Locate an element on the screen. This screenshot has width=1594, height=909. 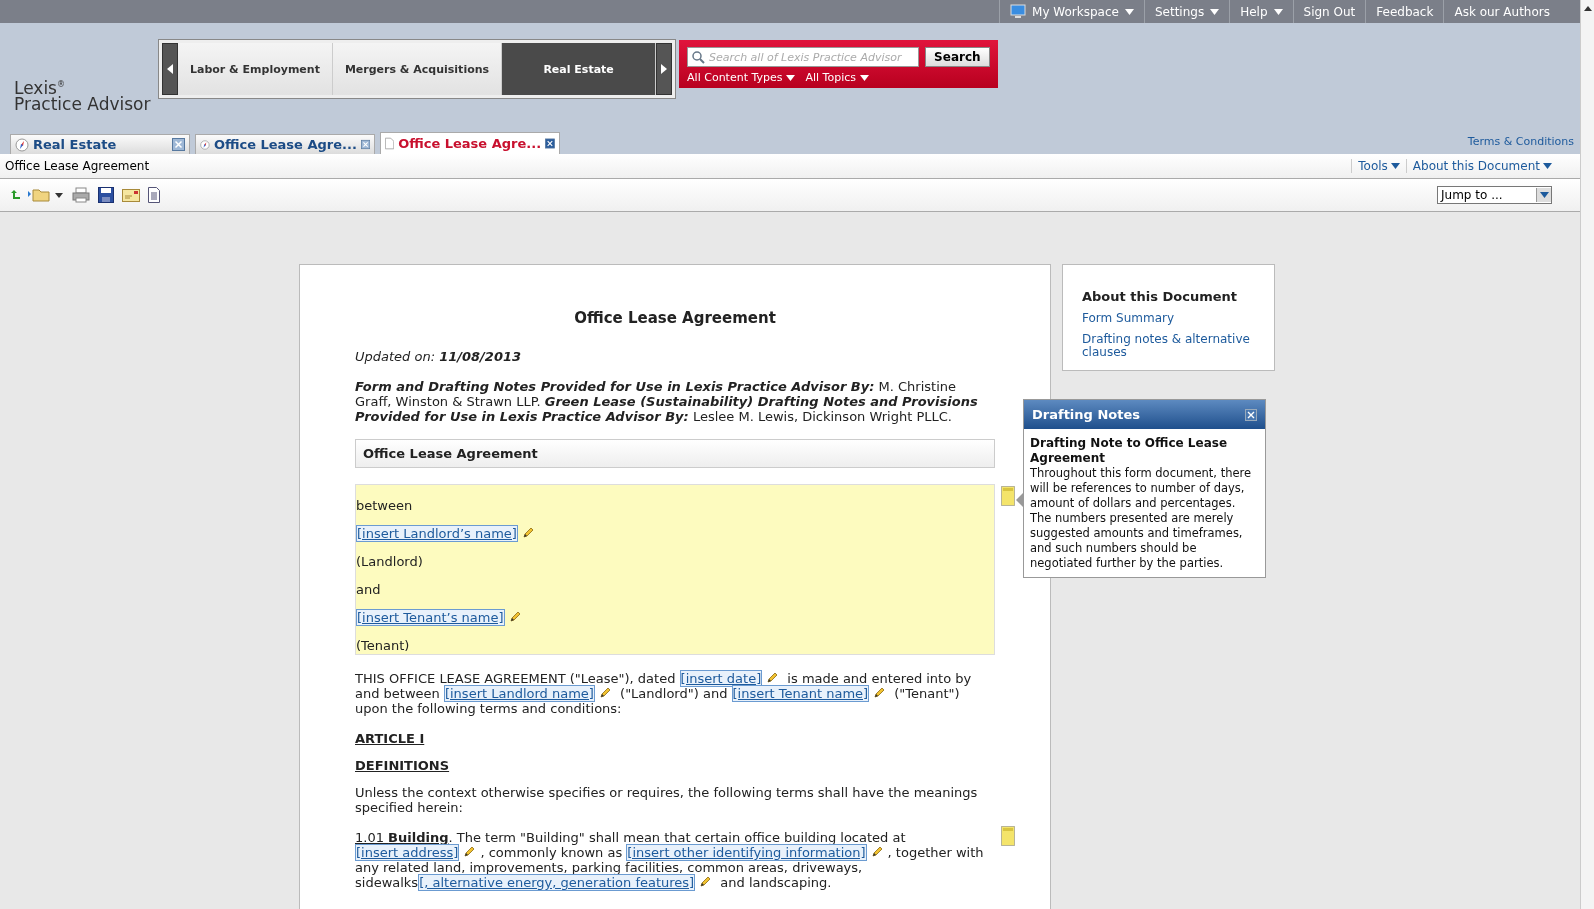
scrollbar is located at coordinates (1587, 454).